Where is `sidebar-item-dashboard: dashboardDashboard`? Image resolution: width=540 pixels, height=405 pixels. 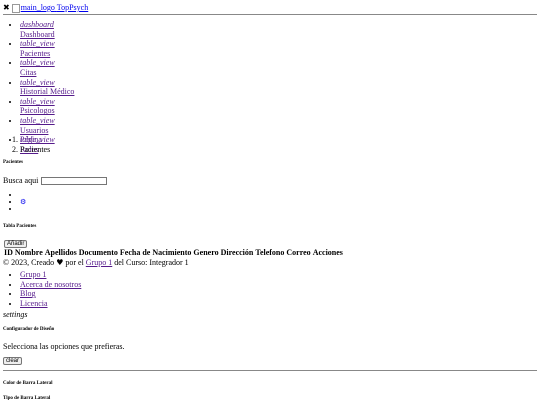 sidebar-item-dashboard: dashboardDashboard is located at coordinates (47, 29).